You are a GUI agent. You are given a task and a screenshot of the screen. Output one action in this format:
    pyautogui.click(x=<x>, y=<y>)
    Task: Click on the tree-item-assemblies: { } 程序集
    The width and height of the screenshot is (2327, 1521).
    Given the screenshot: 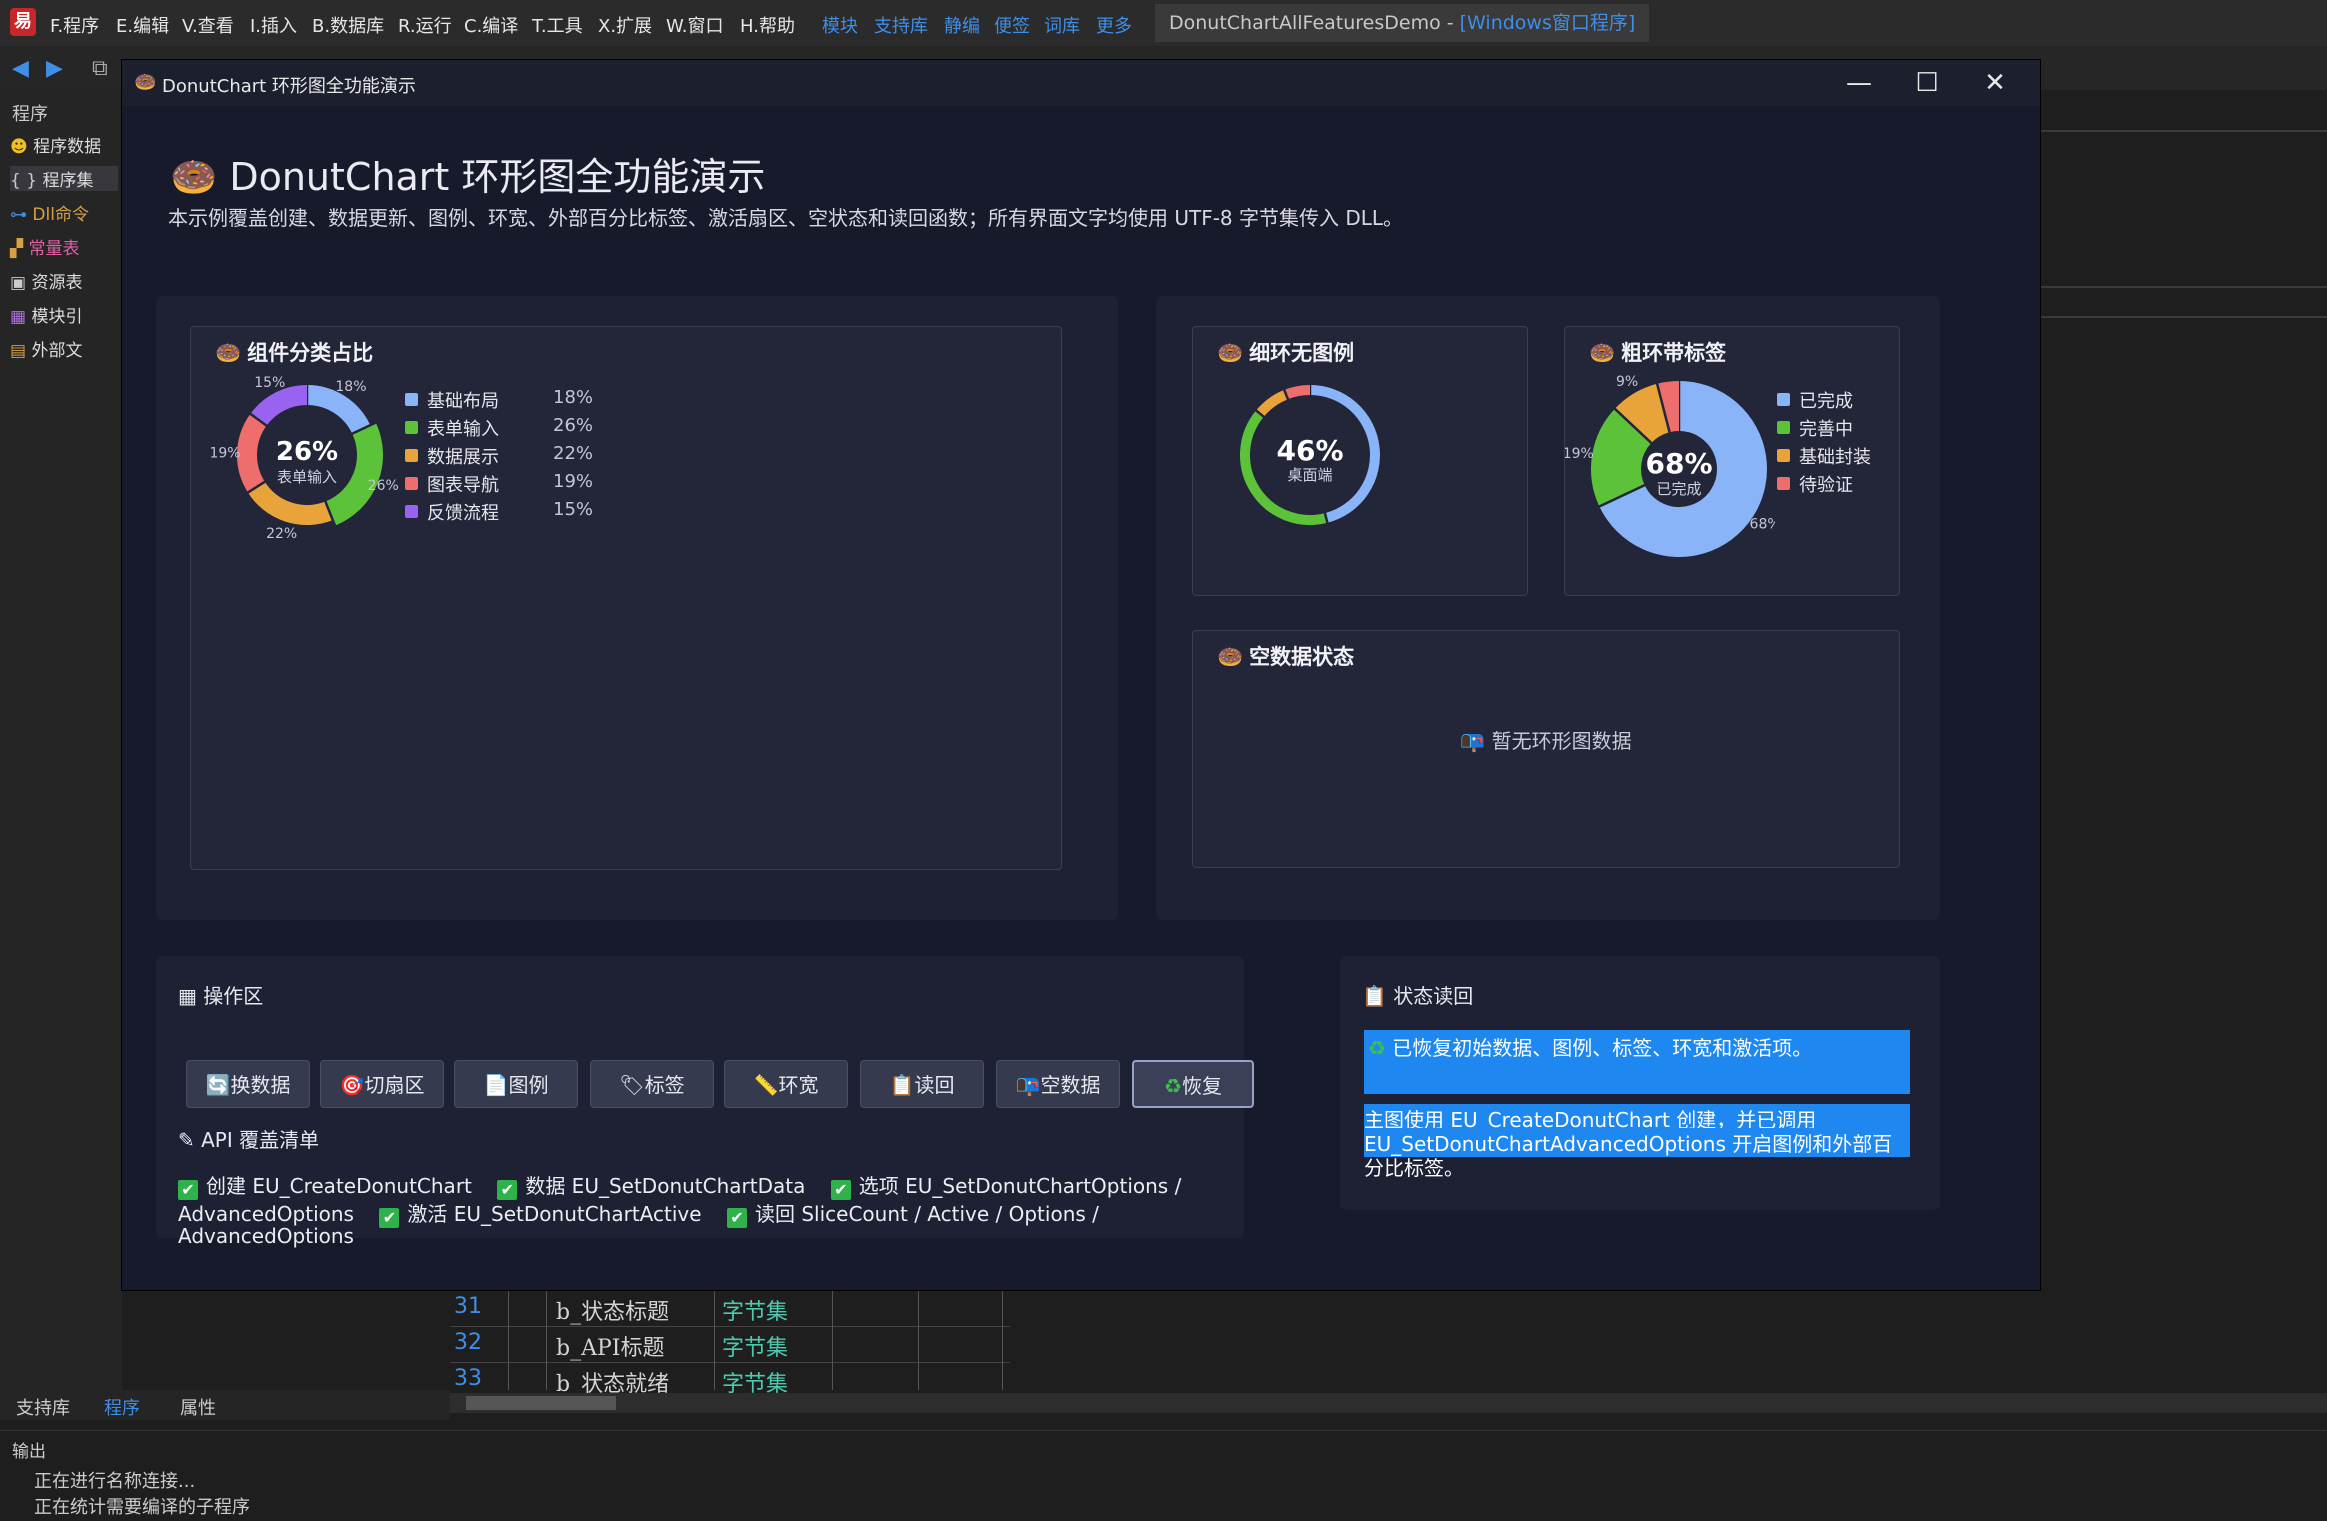 What is the action you would take?
    pyautogui.click(x=64, y=178)
    